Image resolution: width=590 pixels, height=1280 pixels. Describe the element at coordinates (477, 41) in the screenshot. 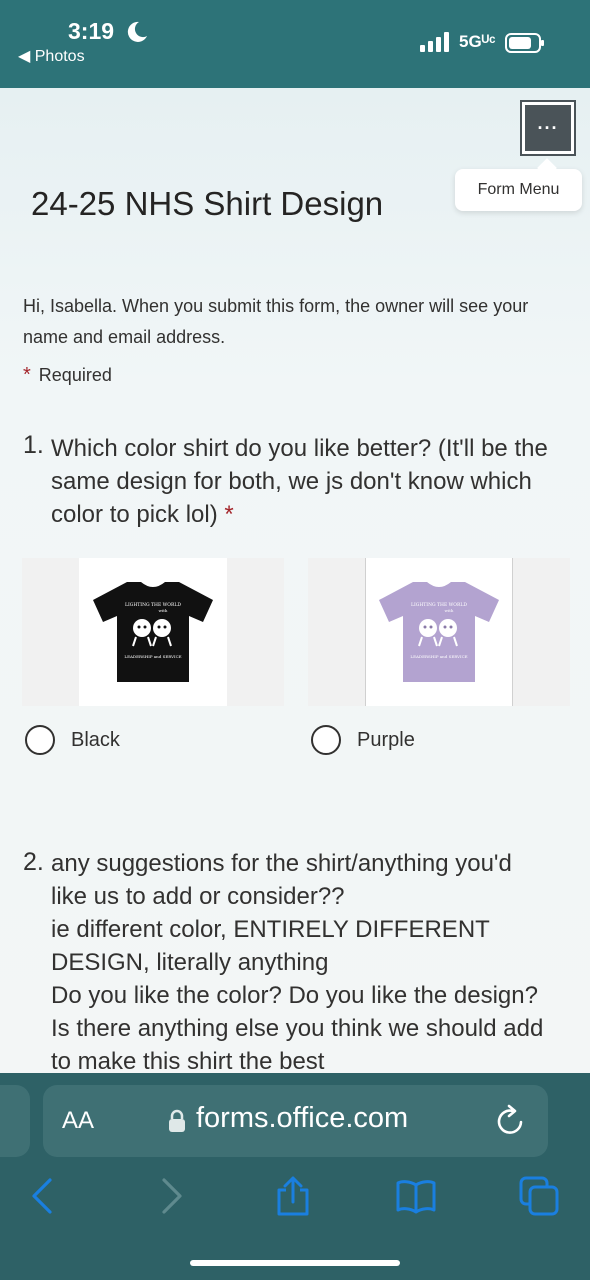

I see `network-type: 5Gᵁᶜ` at that location.